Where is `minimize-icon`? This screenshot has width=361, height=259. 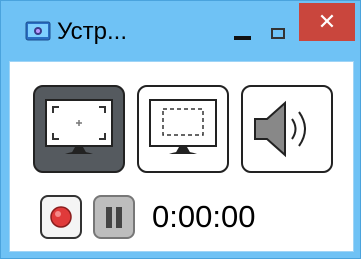 minimize-icon is located at coordinates (242, 38).